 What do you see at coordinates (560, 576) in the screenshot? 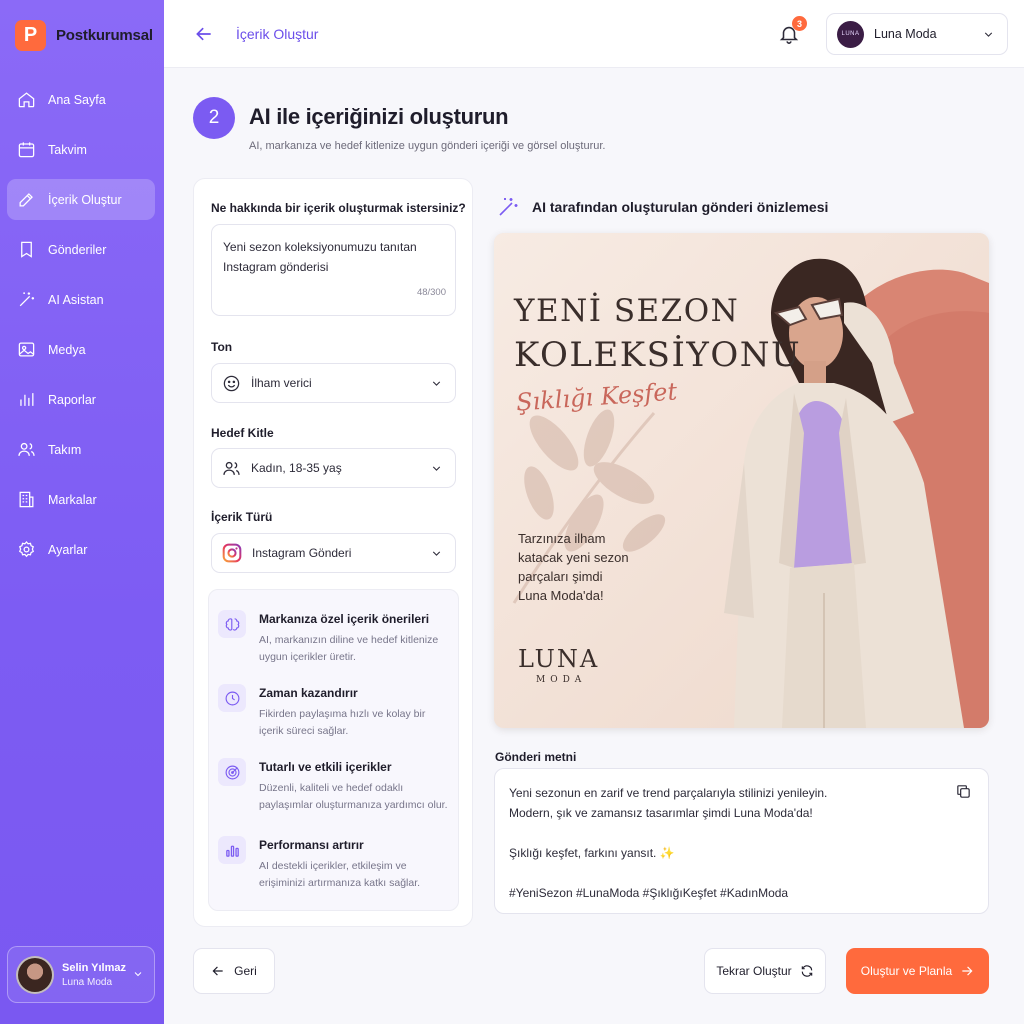
I see `post-body-line: parçaları şimdi` at bounding box center [560, 576].